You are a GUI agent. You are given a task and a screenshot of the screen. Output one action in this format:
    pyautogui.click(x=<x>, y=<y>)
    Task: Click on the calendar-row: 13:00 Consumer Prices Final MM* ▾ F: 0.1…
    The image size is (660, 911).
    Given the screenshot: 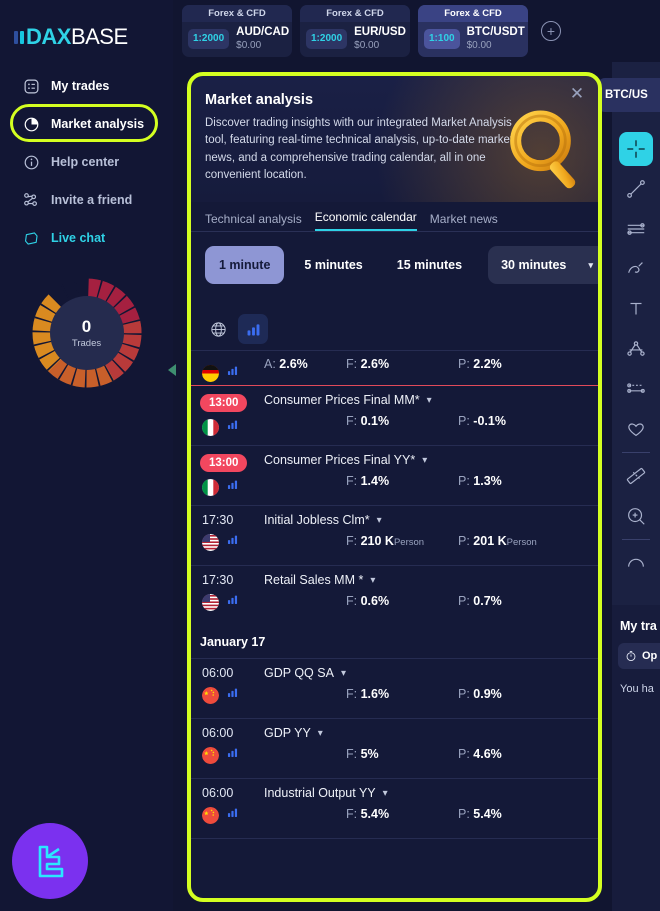 What is the action you would take?
    pyautogui.click(x=394, y=415)
    